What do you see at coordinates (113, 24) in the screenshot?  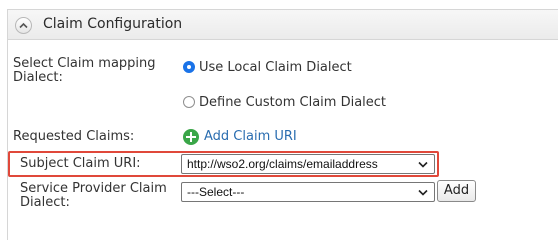 I see `panel-title: Claim Configuration` at bounding box center [113, 24].